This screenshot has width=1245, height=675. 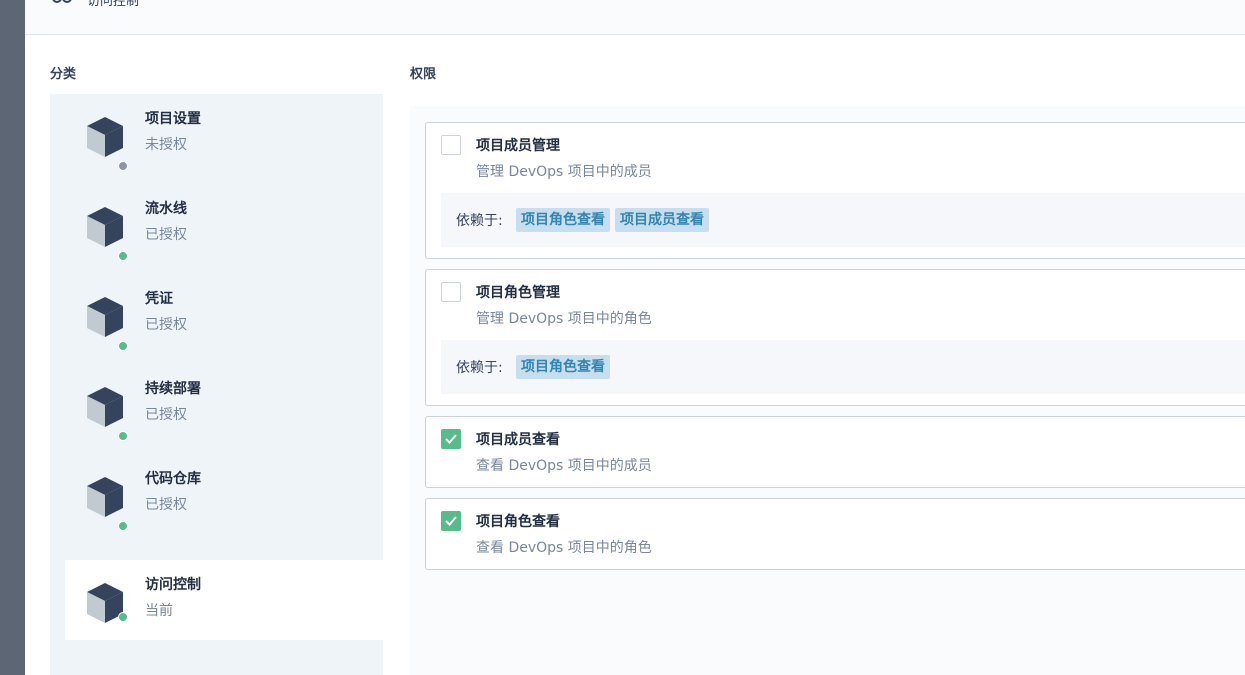 What do you see at coordinates (564, 172) in the screenshot?
I see `permission-description: 管理 DevOps 项目中的成员` at bounding box center [564, 172].